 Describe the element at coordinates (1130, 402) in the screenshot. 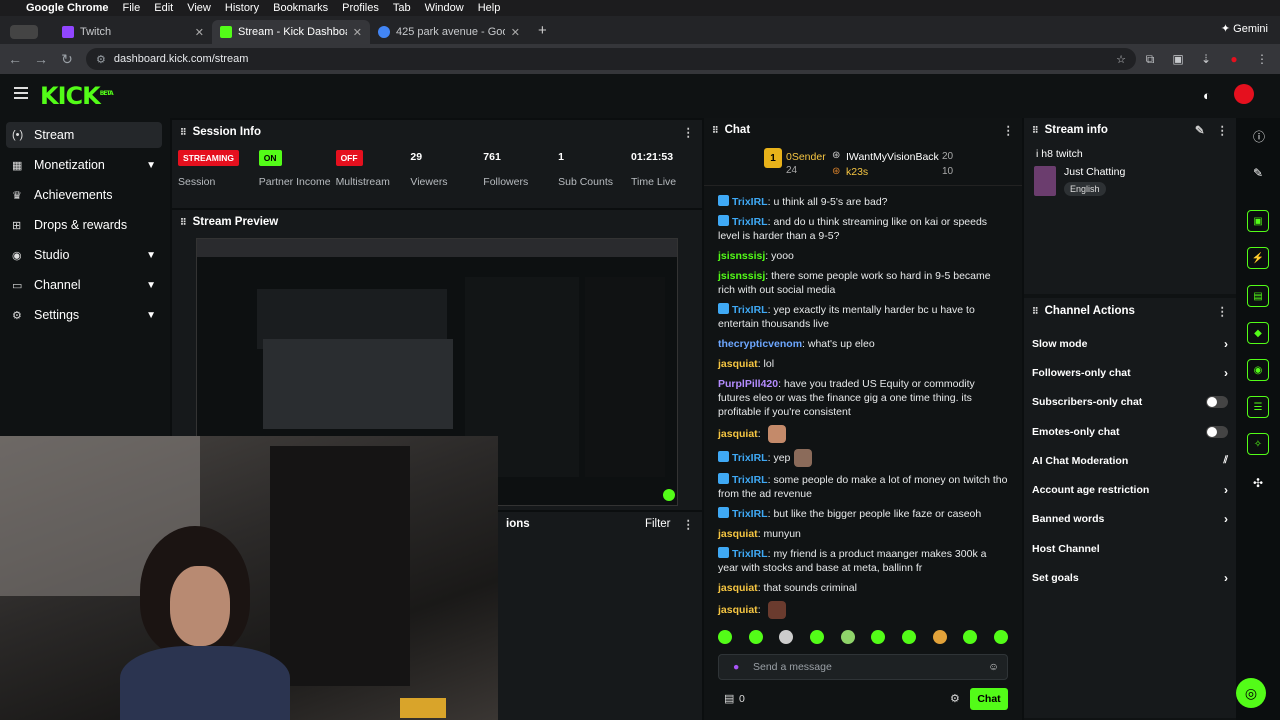

I see `action-subscribers-only: Subscribers-only chat` at that location.